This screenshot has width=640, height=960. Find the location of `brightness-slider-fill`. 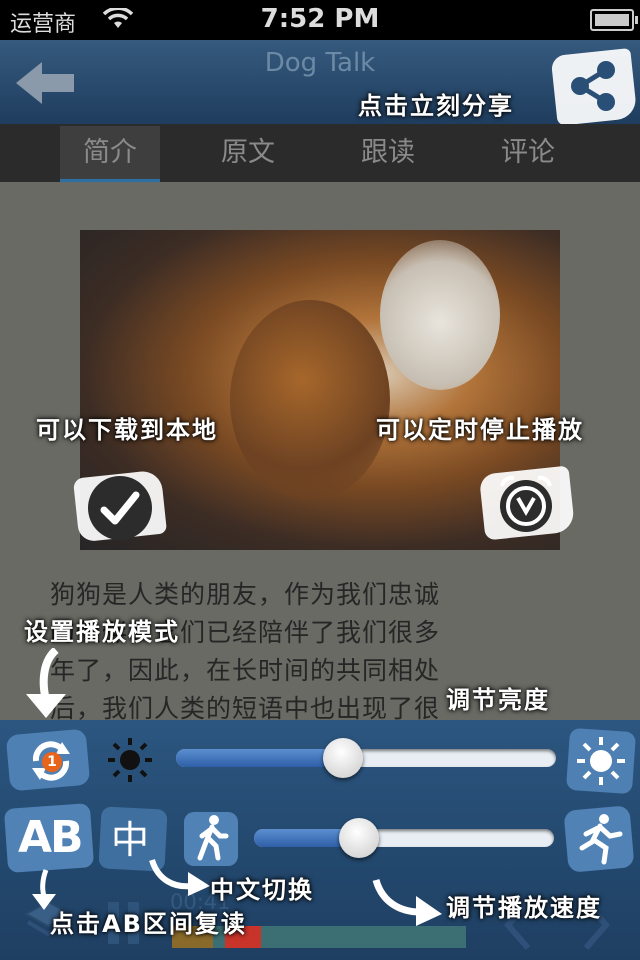

brightness-slider-fill is located at coordinates (259, 758).